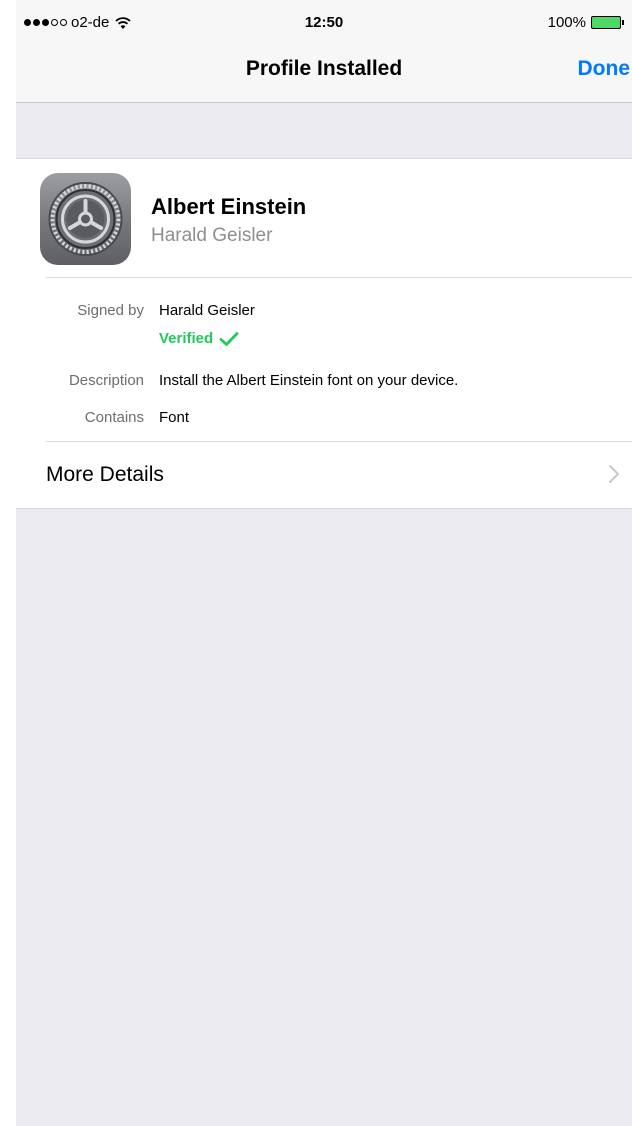 The width and height of the screenshot is (632, 1126). I want to click on page-title: Profile Installed, so click(324, 68).